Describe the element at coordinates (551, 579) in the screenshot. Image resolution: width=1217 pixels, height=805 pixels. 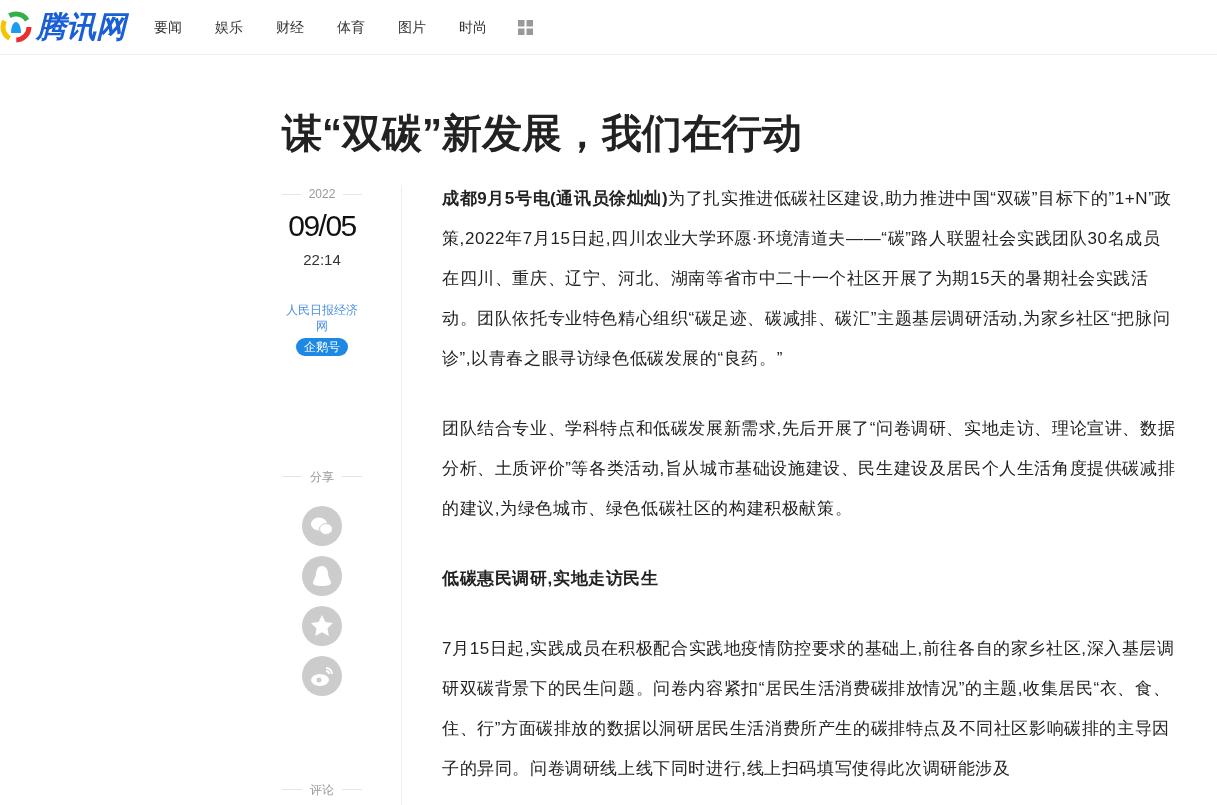
I see `section-heading: 低碳惠民调研,实地走访民生` at that location.